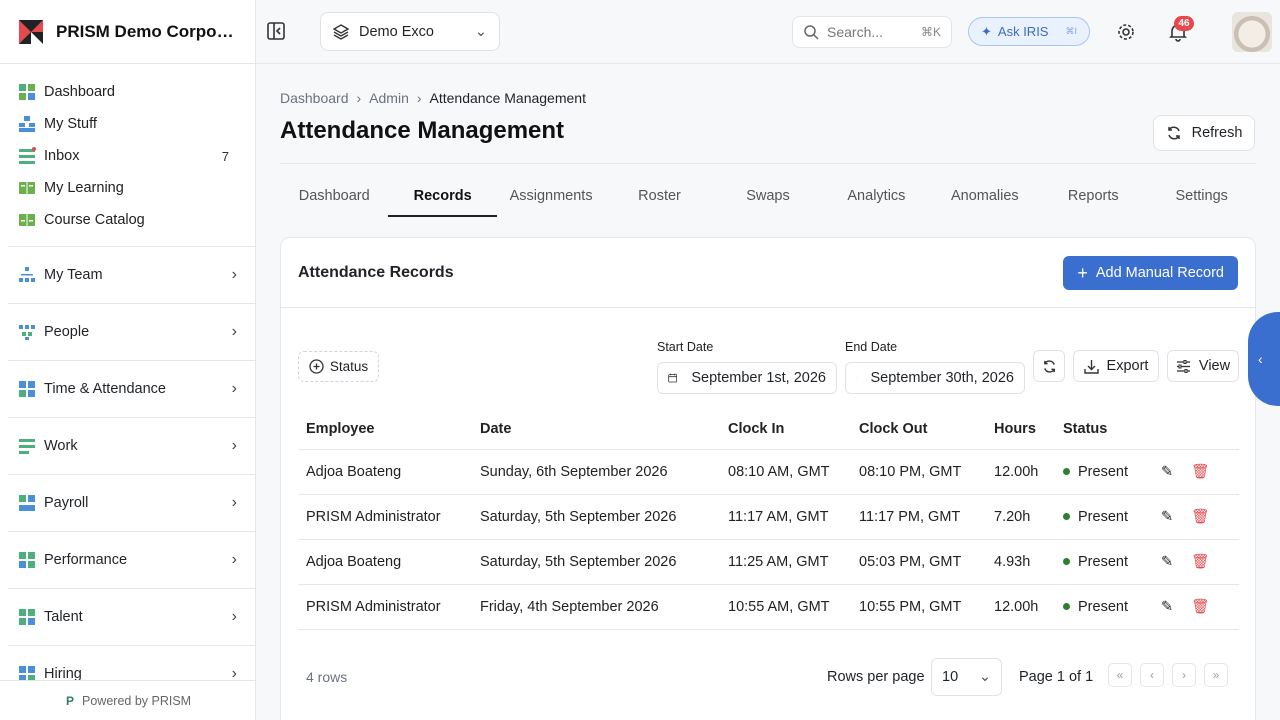 This screenshot has height=720, width=1280. What do you see at coordinates (131, 502) in the screenshot?
I see `sidebar-group-payroll: Payroll ›` at bounding box center [131, 502].